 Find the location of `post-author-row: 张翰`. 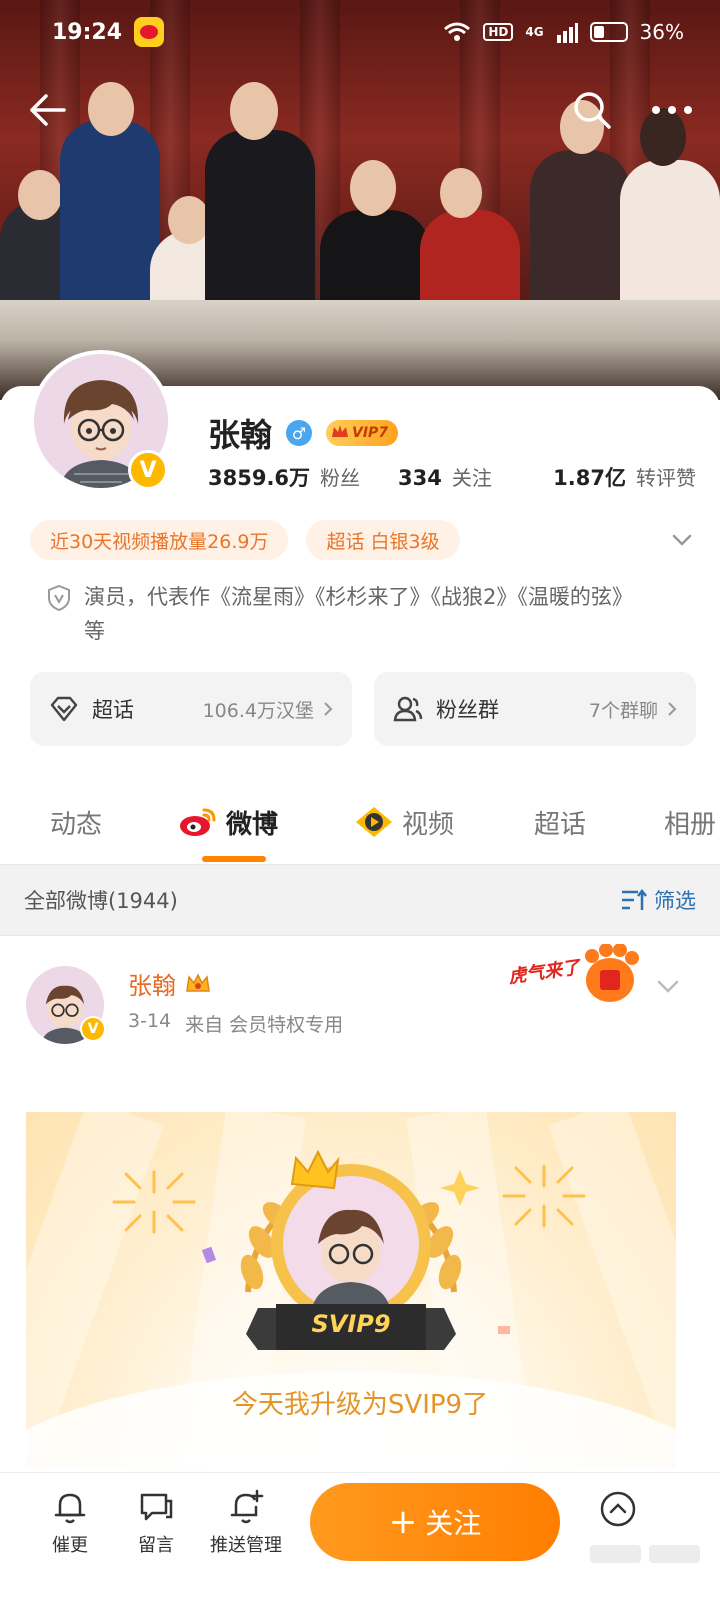

post-author-row: 张翰 is located at coordinates (170, 983).